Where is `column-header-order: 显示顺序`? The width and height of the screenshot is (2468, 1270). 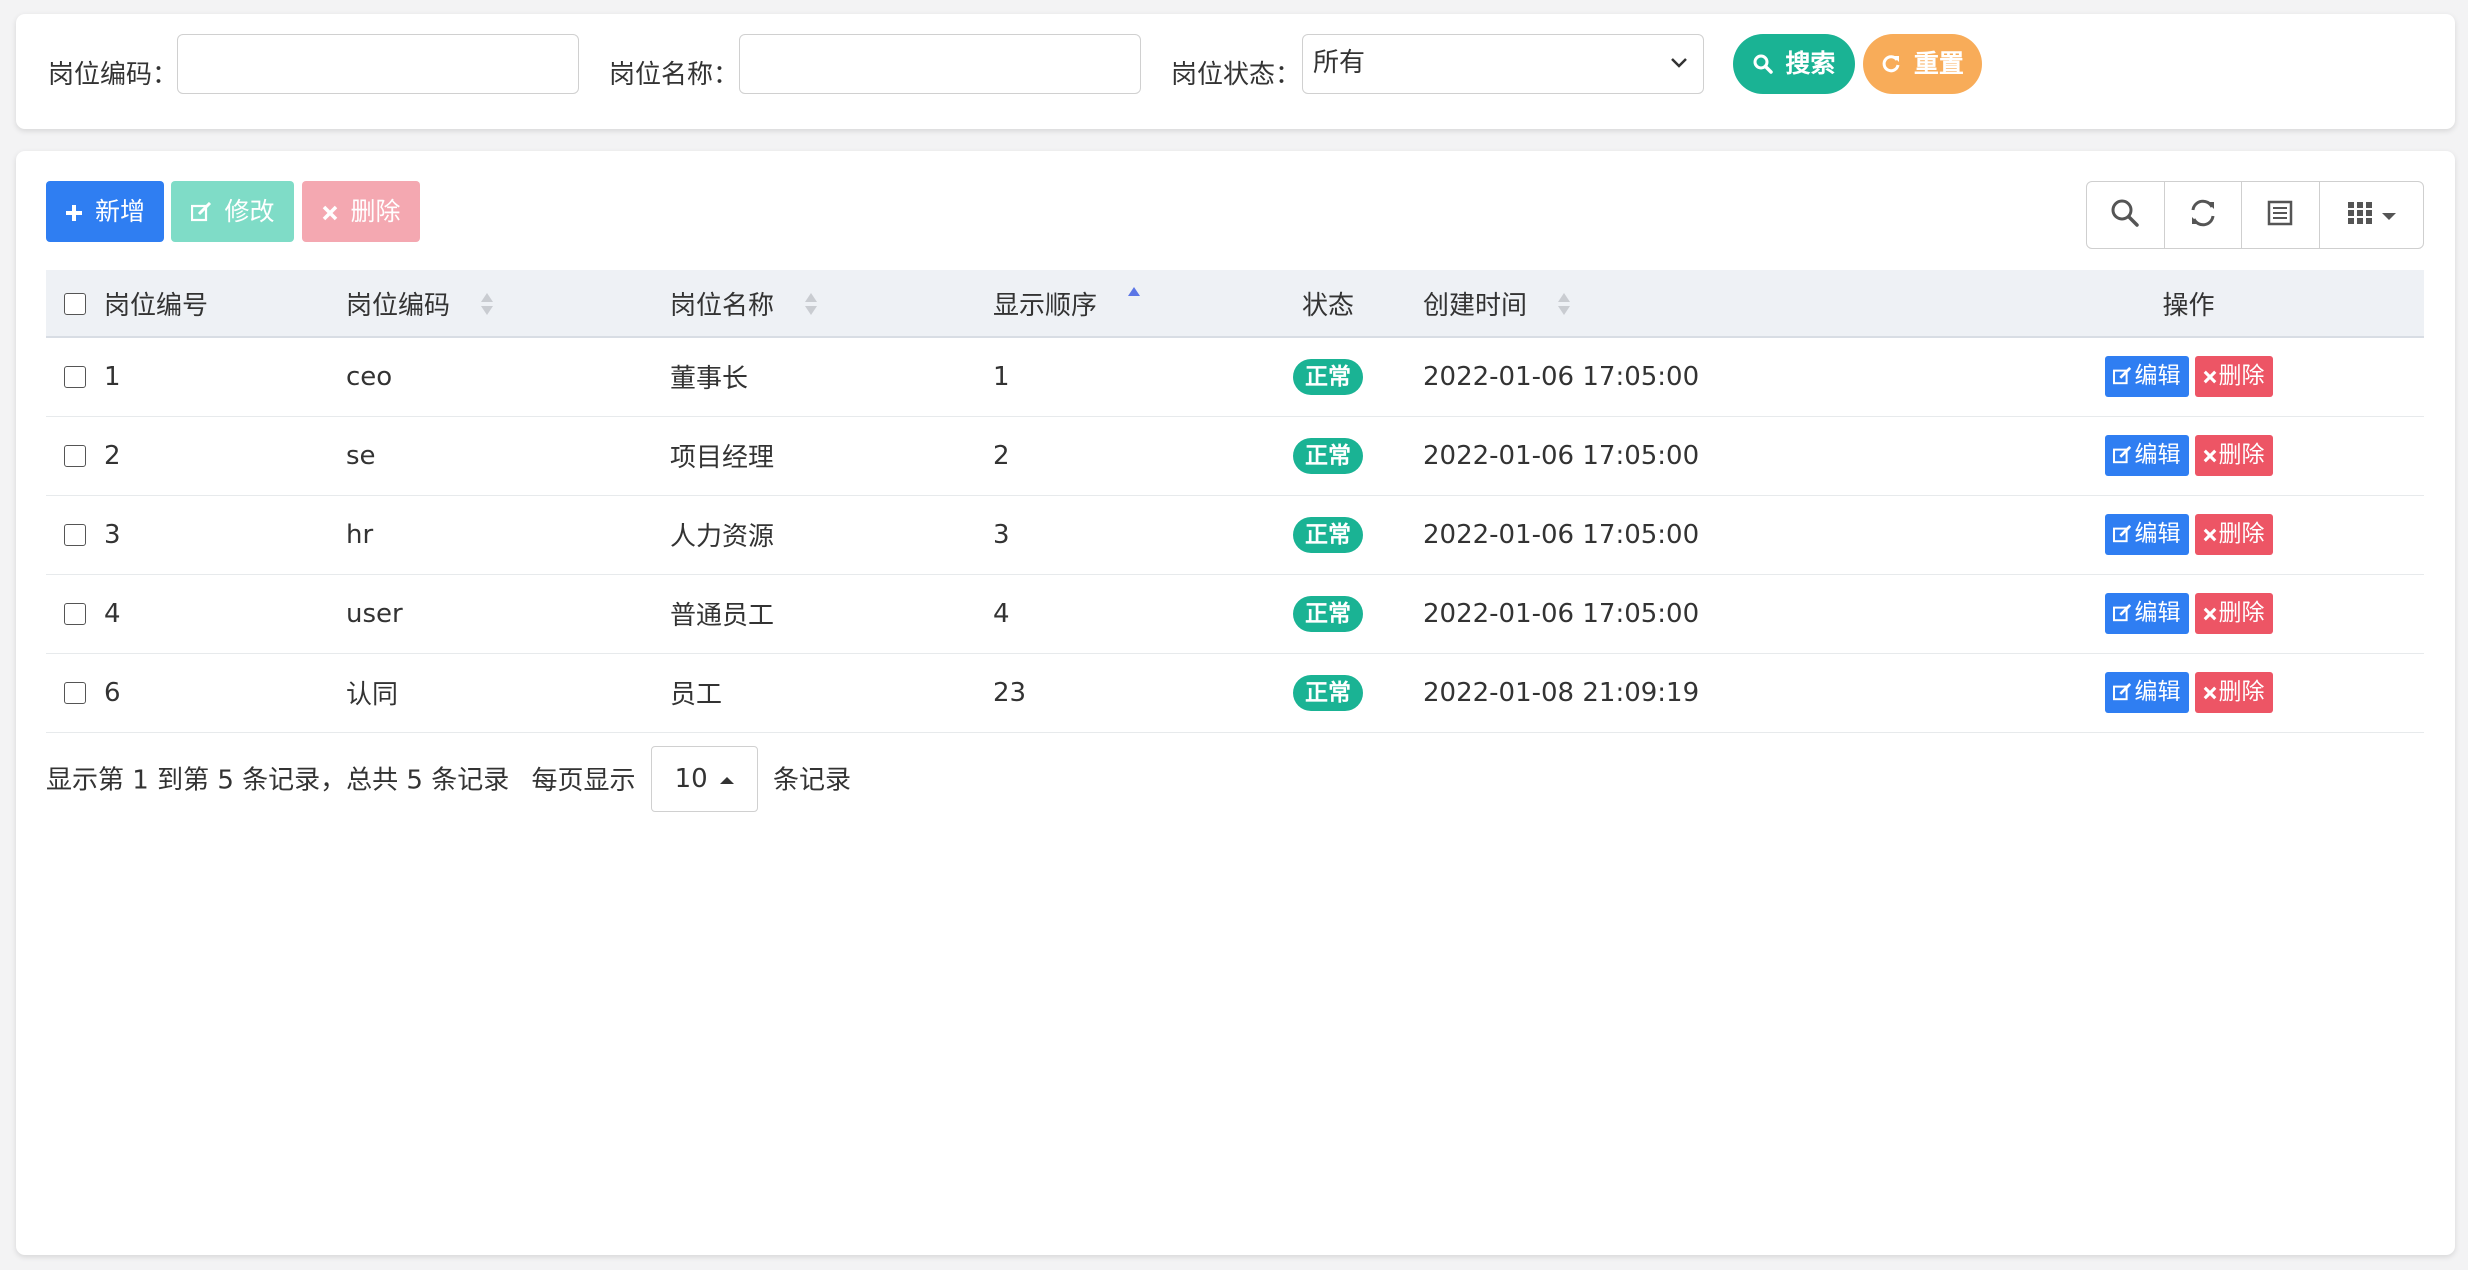
column-header-order: 显示顺序 is located at coordinates (1123, 304).